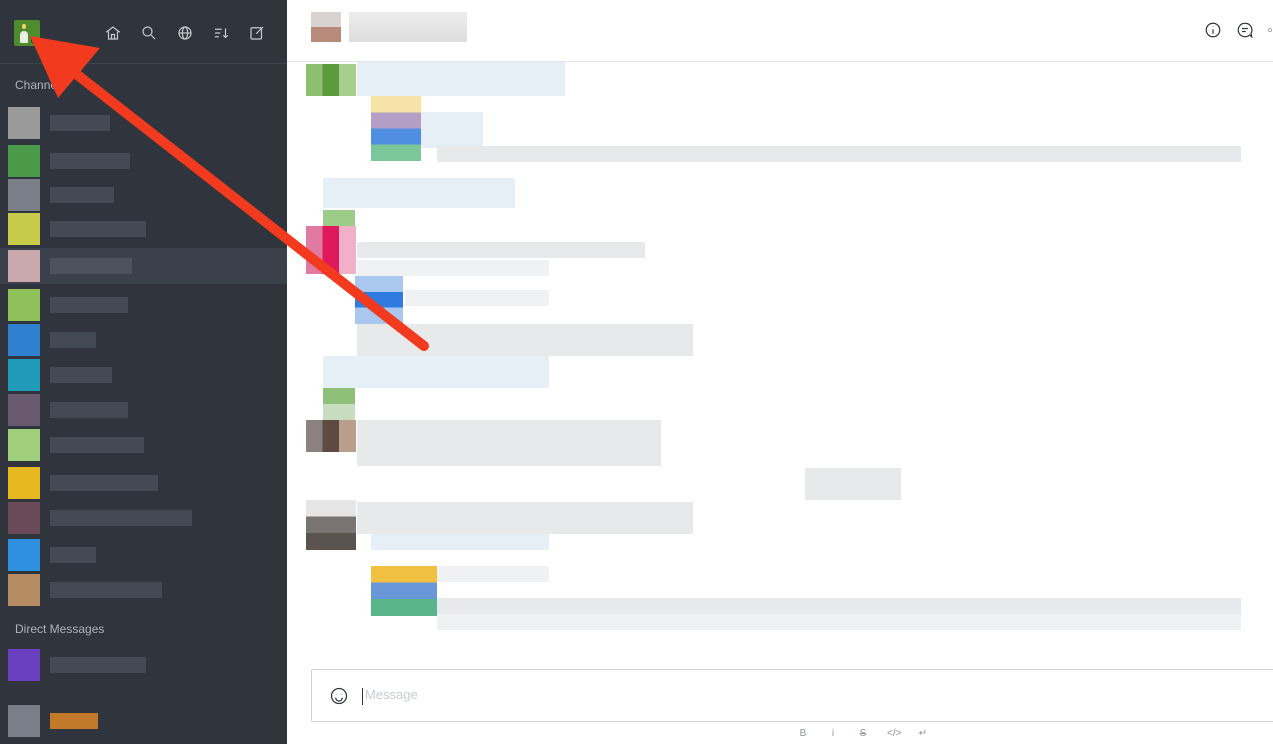 The width and height of the screenshot is (1273, 744). What do you see at coordinates (326, 27) in the screenshot?
I see `room-avatar` at bounding box center [326, 27].